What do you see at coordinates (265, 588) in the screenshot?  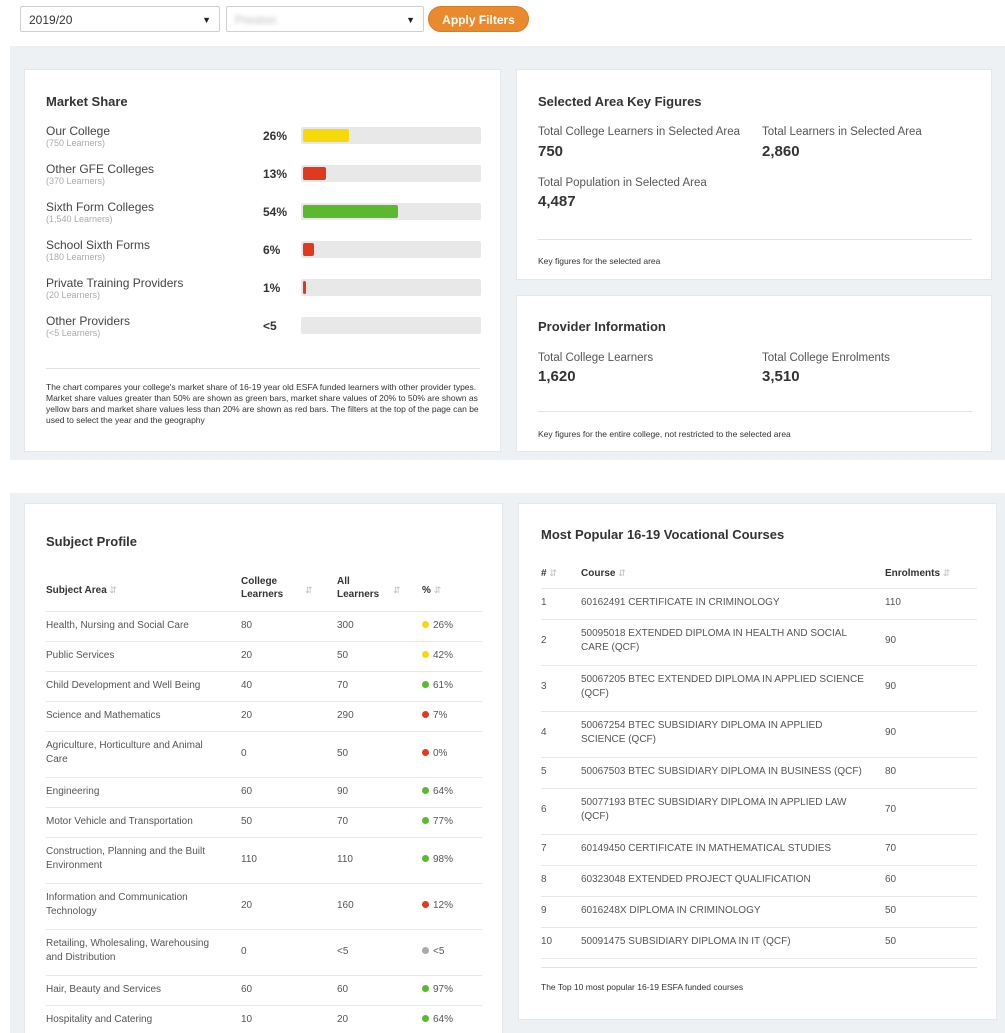 I see `college-learners-header: College Learners` at bounding box center [265, 588].